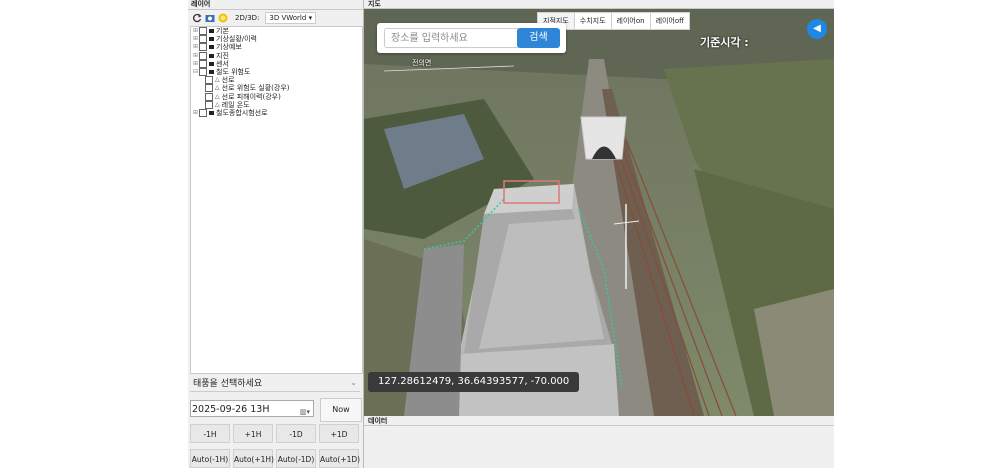  I want to click on collapse-arrow-icon: ◀, so click(817, 29).